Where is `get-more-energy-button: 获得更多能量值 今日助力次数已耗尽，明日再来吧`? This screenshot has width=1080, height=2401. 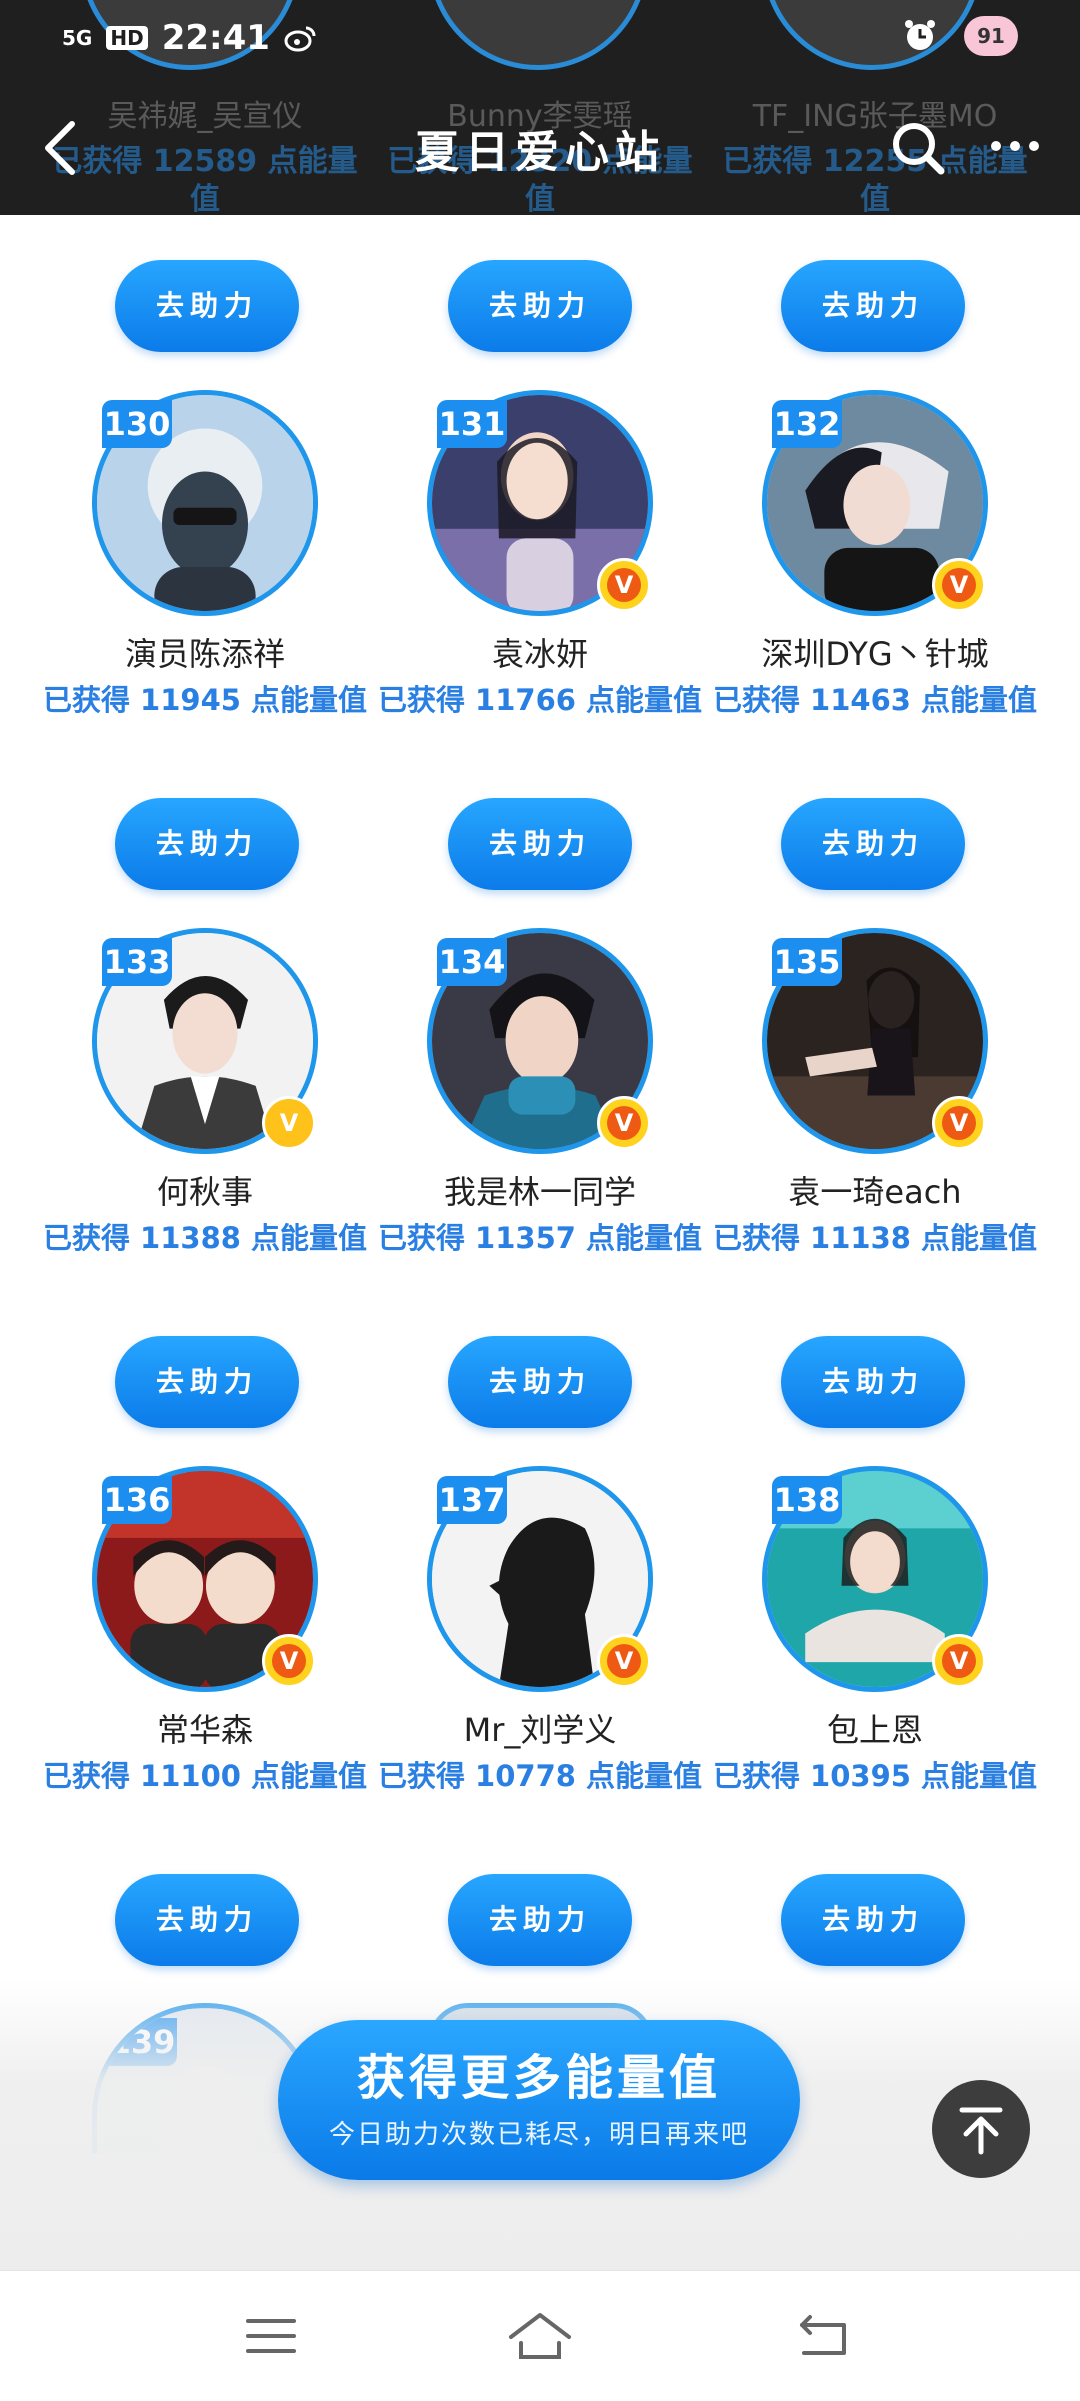 get-more-energy-button: 获得更多能量值 今日助力次数已耗尽，明日再来吧 is located at coordinates (539, 2100).